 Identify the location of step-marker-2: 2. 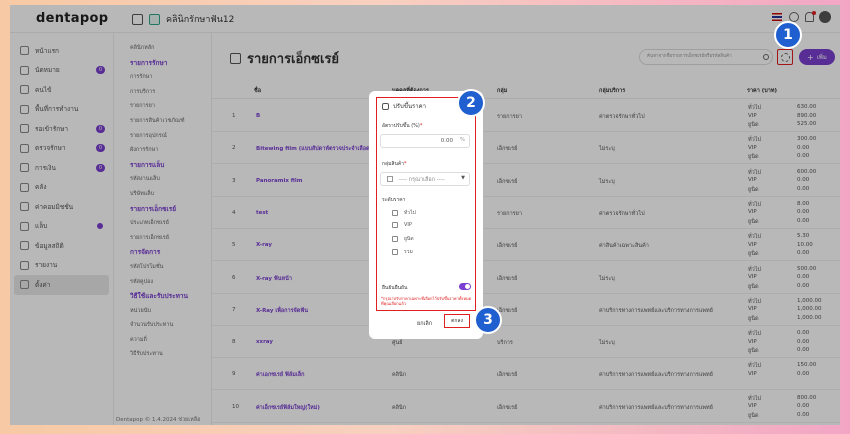
(471, 103).